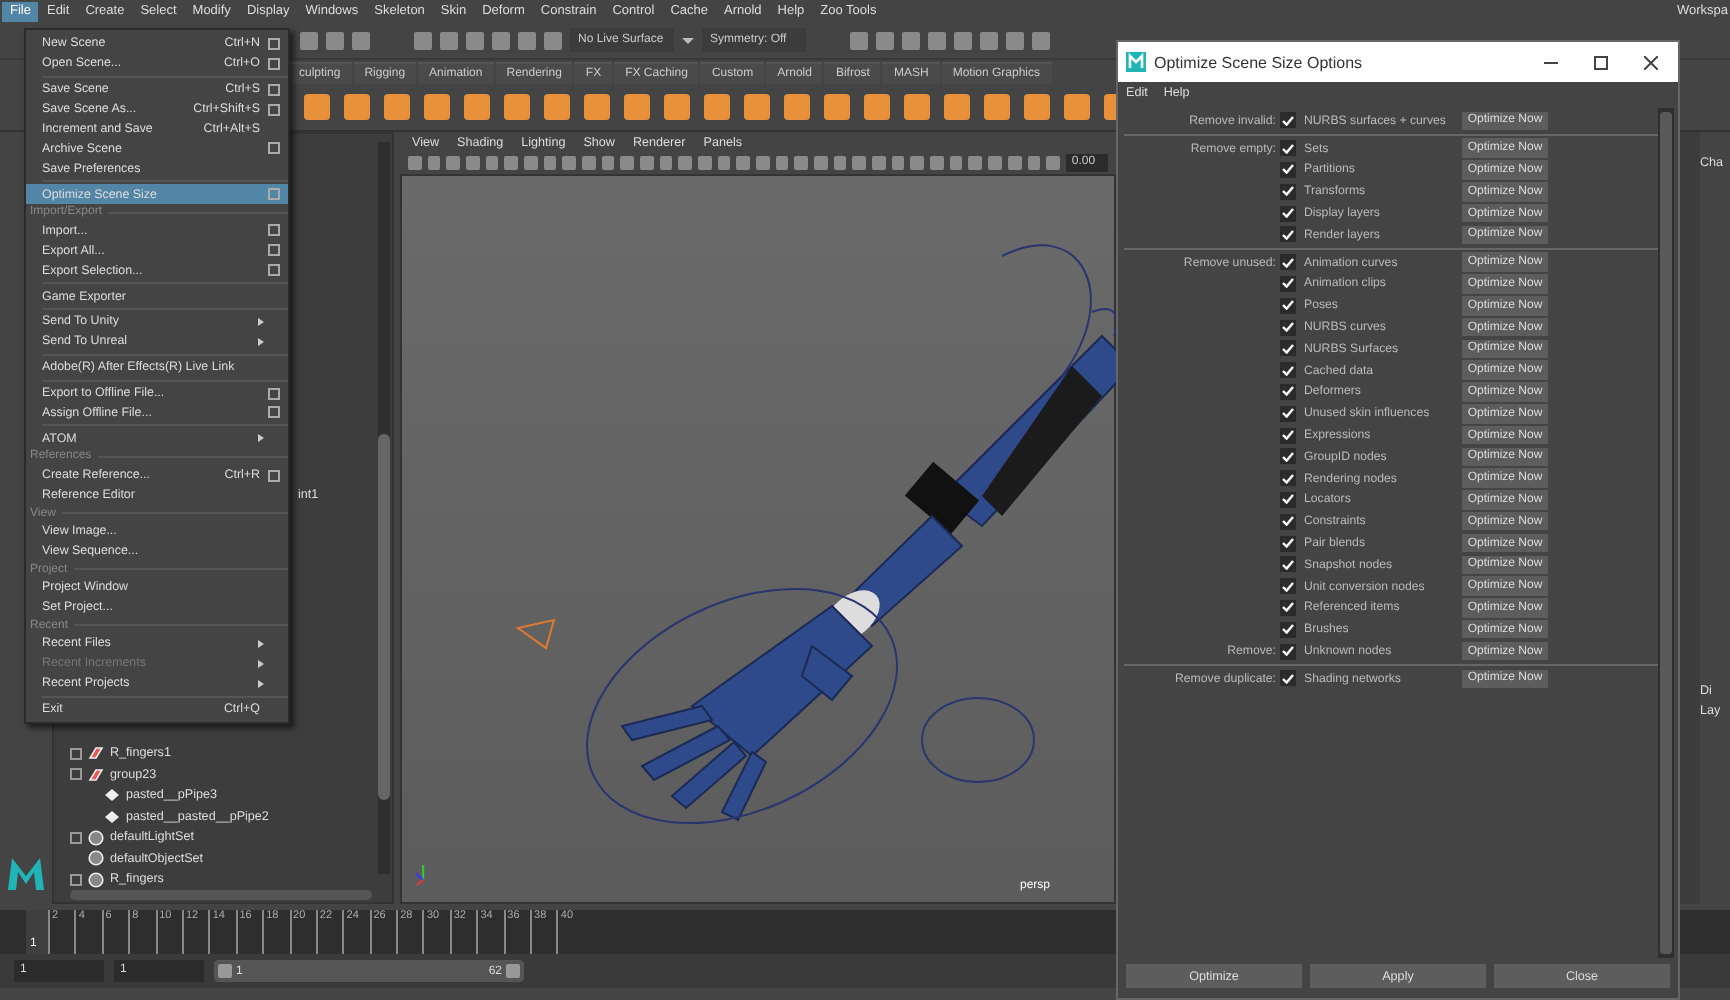 Image resolution: width=1730 pixels, height=1000 pixels. I want to click on dialog-title: Optimize Scene Size Options, so click(1259, 62).